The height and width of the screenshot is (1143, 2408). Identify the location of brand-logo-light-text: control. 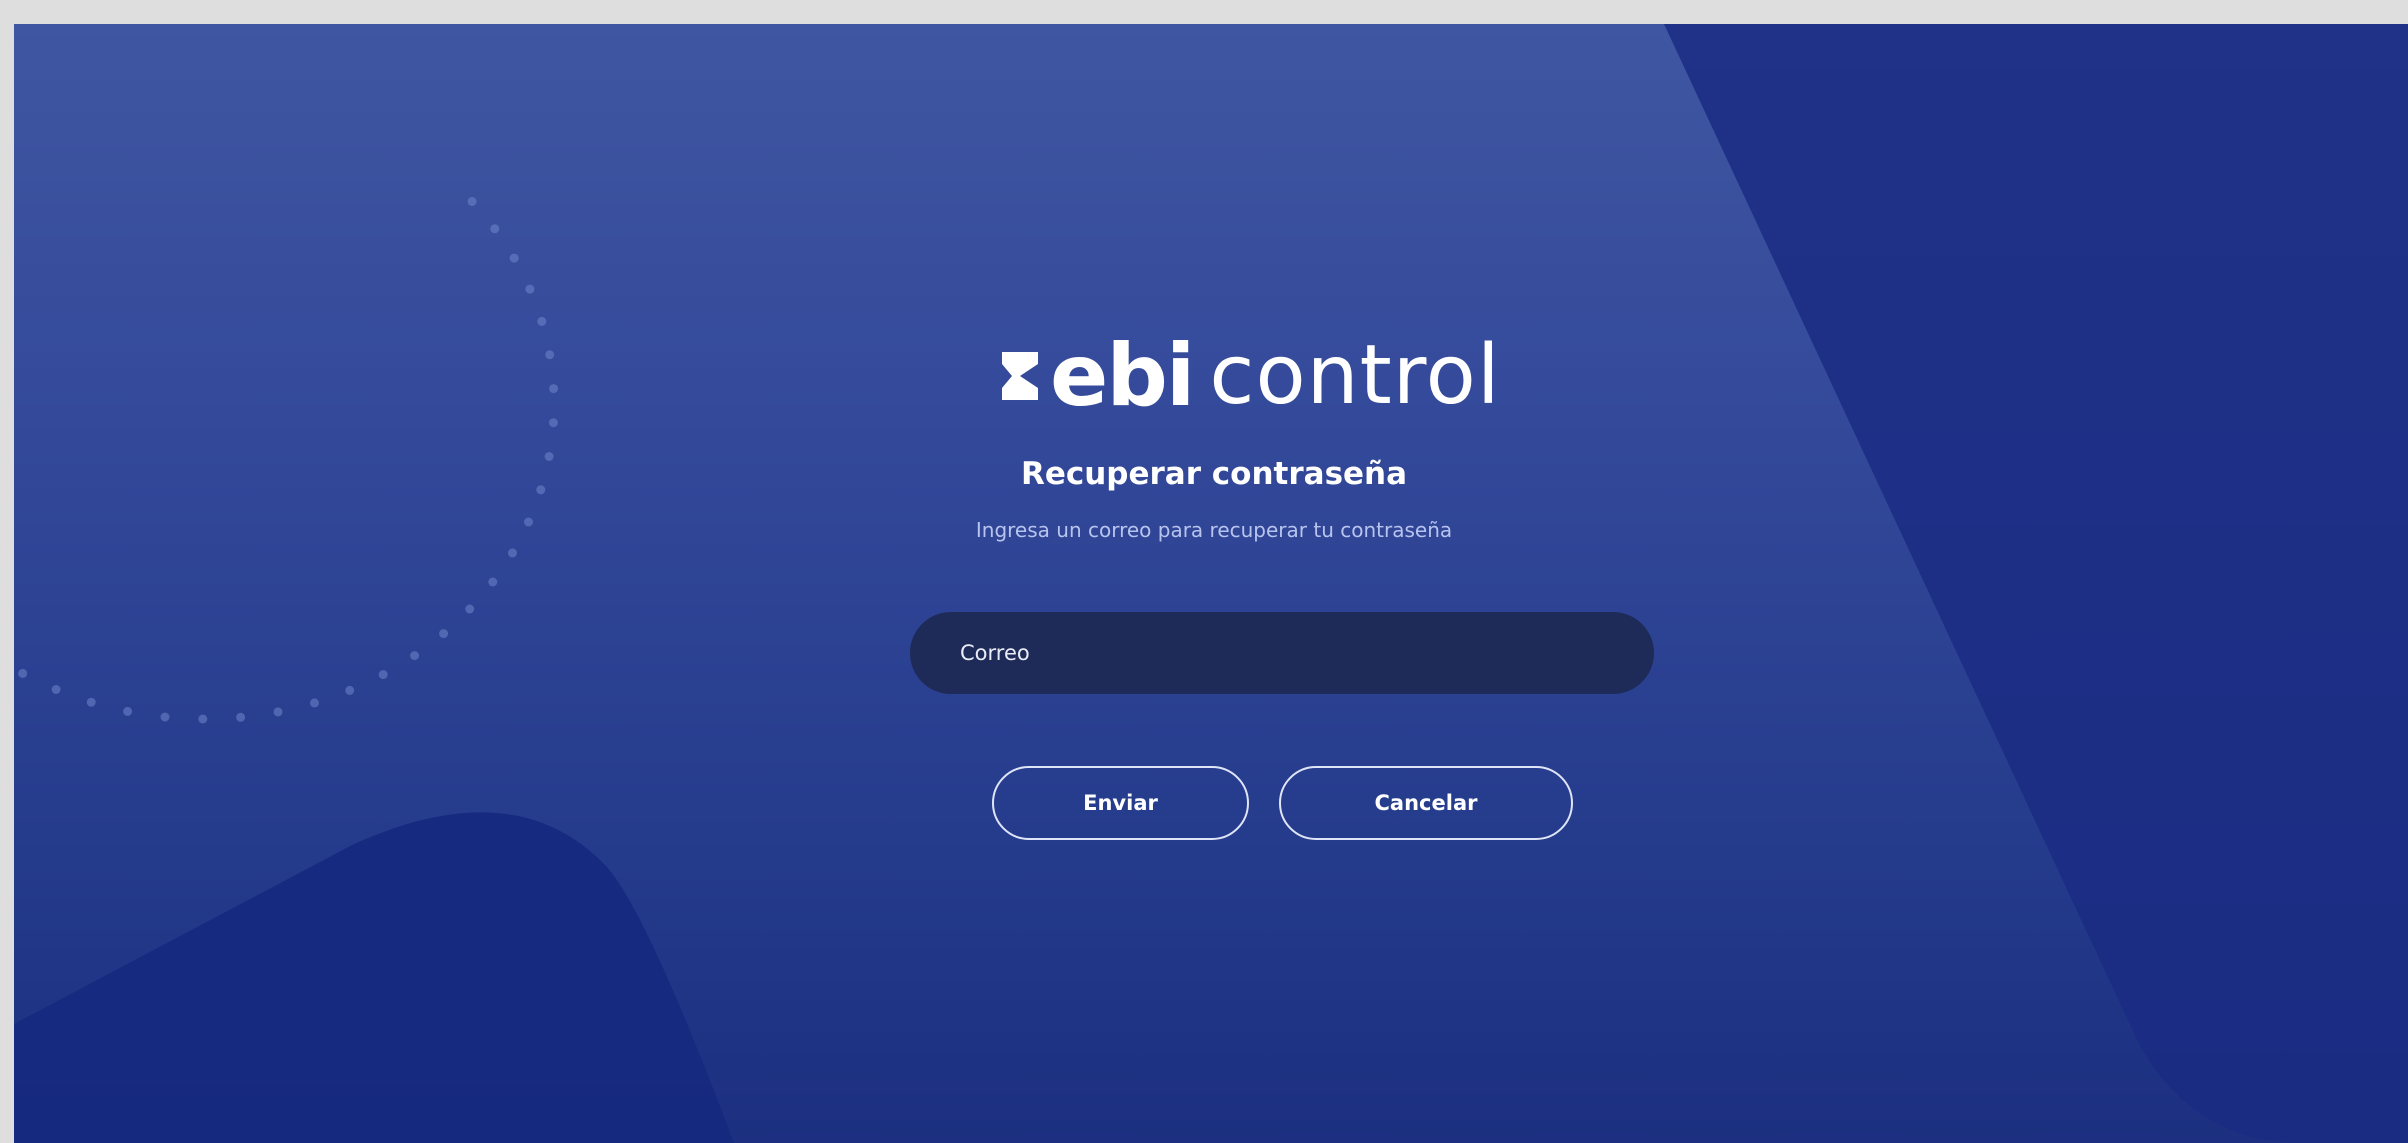
(1355, 375).